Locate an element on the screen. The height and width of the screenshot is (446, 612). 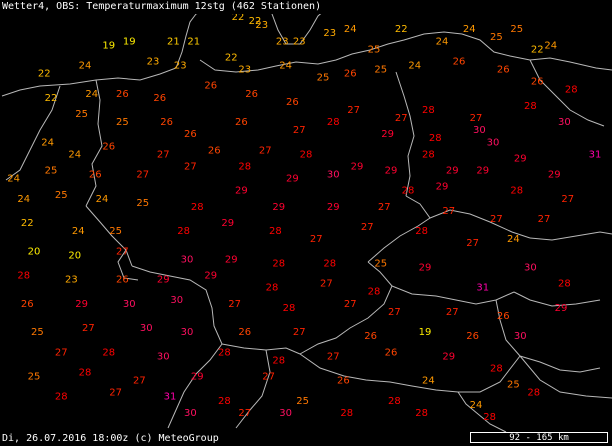
map-scale: 92 - 165 km is located at coordinates (539, 437).